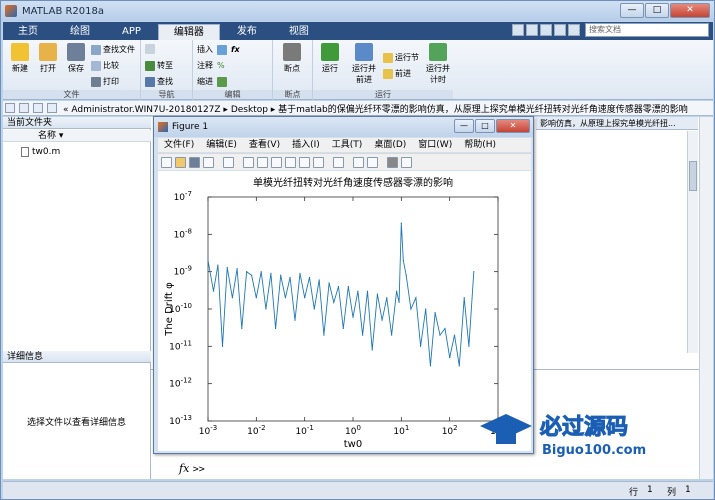 The width and height of the screenshot is (715, 500). Describe the element at coordinates (485, 126) in the screenshot. I see `figure-maximize-button: □` at that location.